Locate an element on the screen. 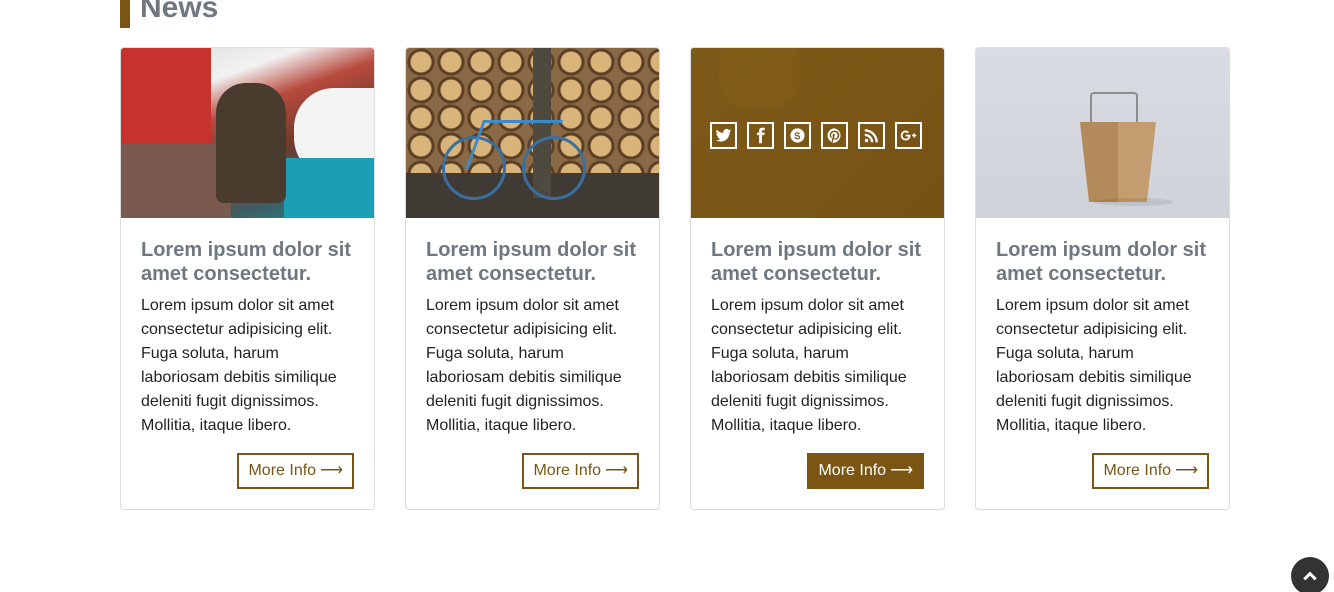  card-image-chainsaw is located at coordinates (817, 133).